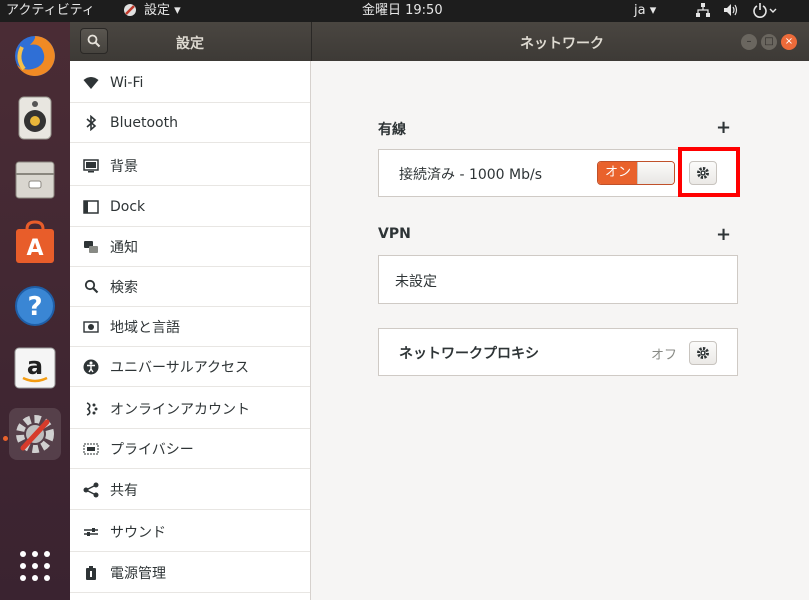  I want to click on sidebar-item-privacy: プライバシー, so click(190, 449).